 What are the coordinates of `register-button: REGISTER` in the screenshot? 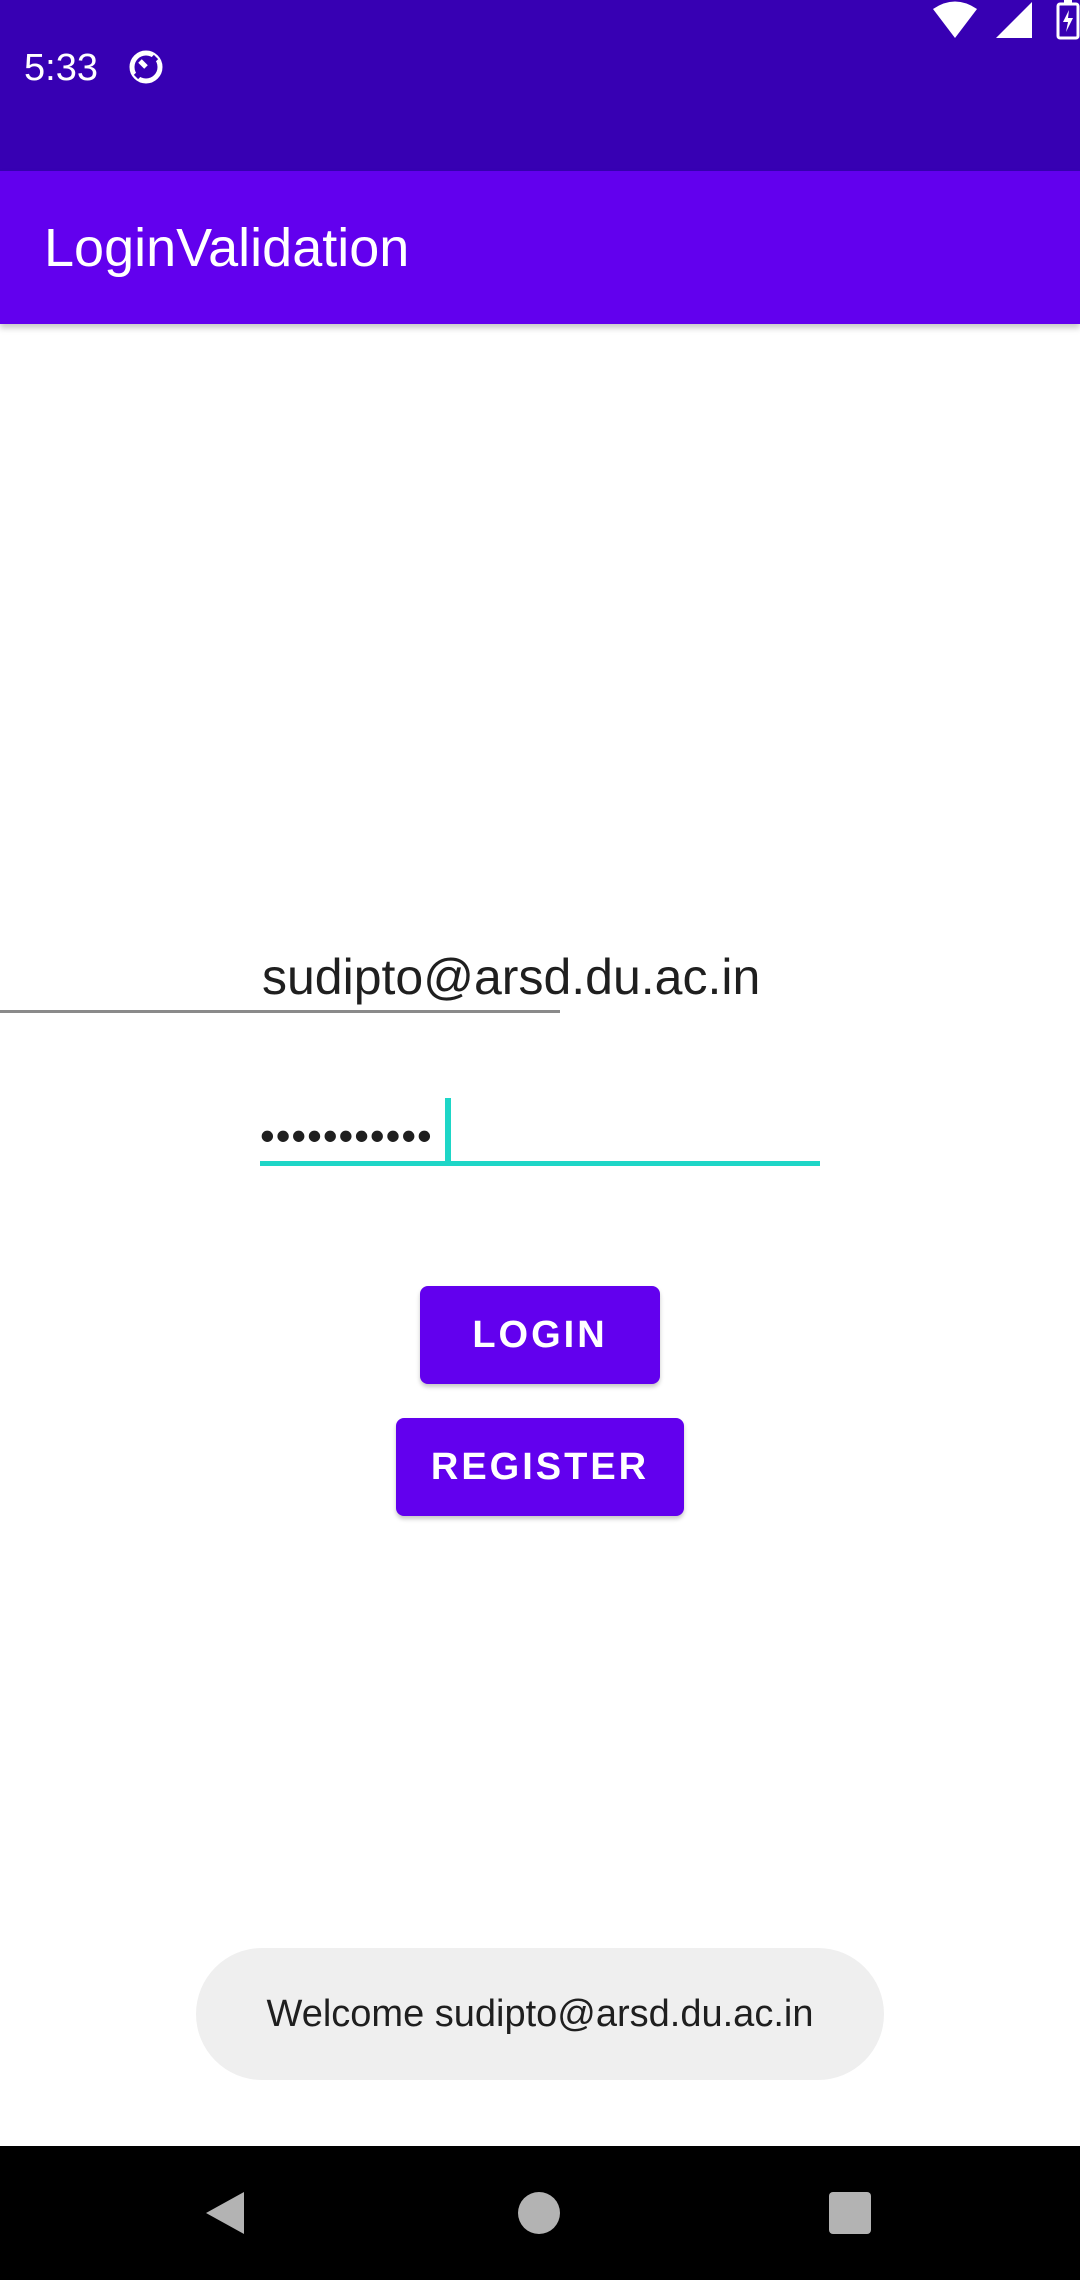 It's located at (540, 1467).